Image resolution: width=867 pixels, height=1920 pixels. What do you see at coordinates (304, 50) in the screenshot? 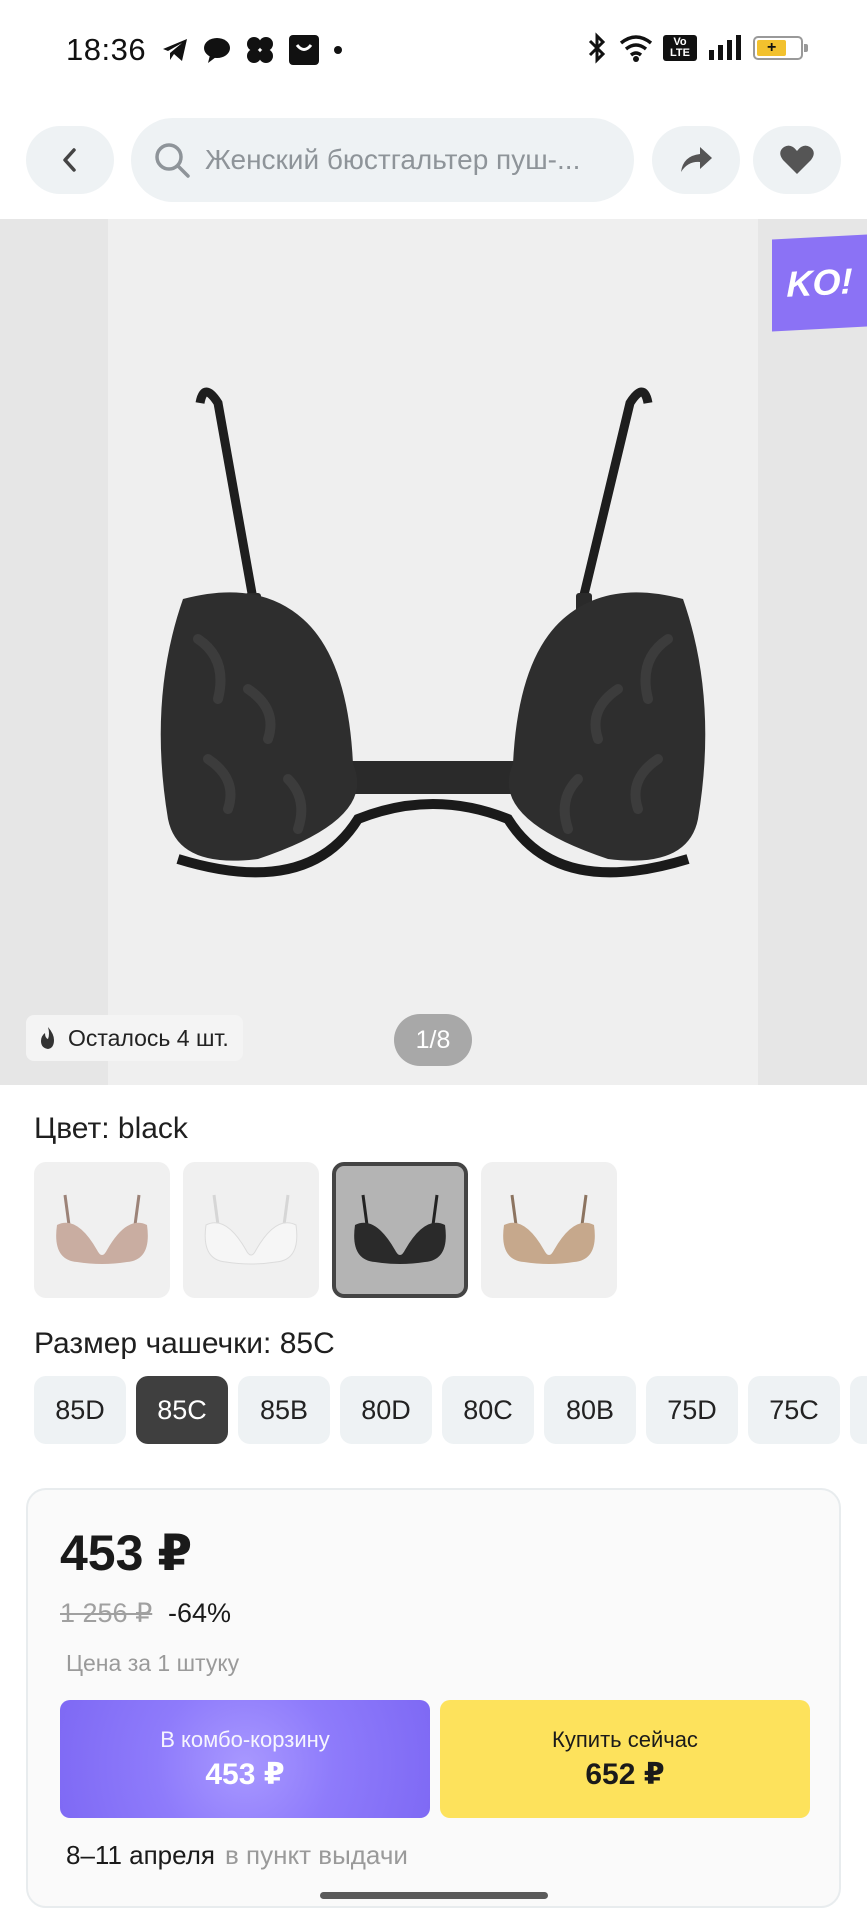
I see `shop-bag-icon` at bounding box center [304, 50].